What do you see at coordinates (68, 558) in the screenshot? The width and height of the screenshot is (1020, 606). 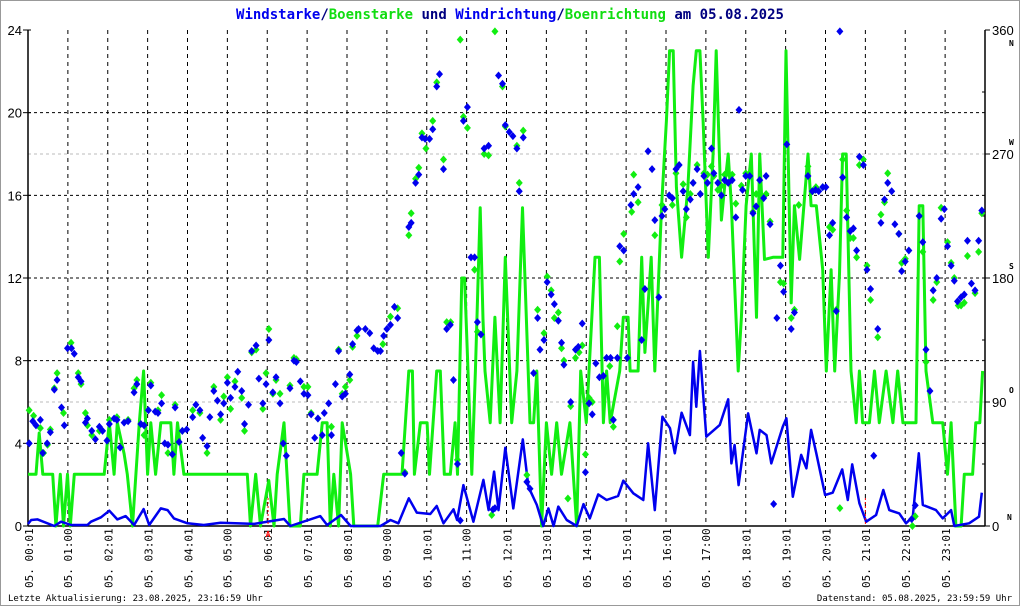 I see `x-tick-label: 05. 01:00` at bounding box center [68, 558].